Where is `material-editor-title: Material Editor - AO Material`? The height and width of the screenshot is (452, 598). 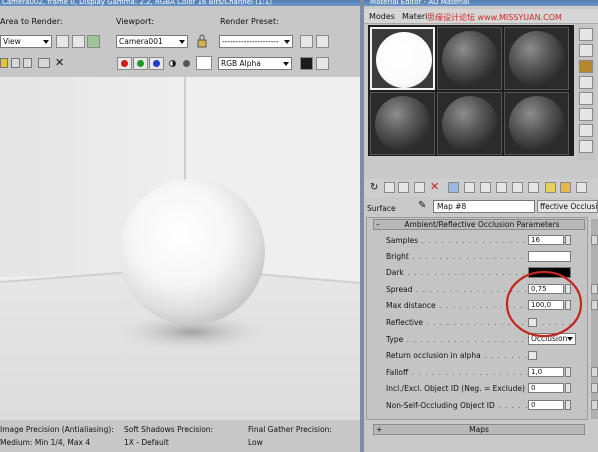 material-editor-title: Material Editor - AO Material is located at coordinates (481, 3).